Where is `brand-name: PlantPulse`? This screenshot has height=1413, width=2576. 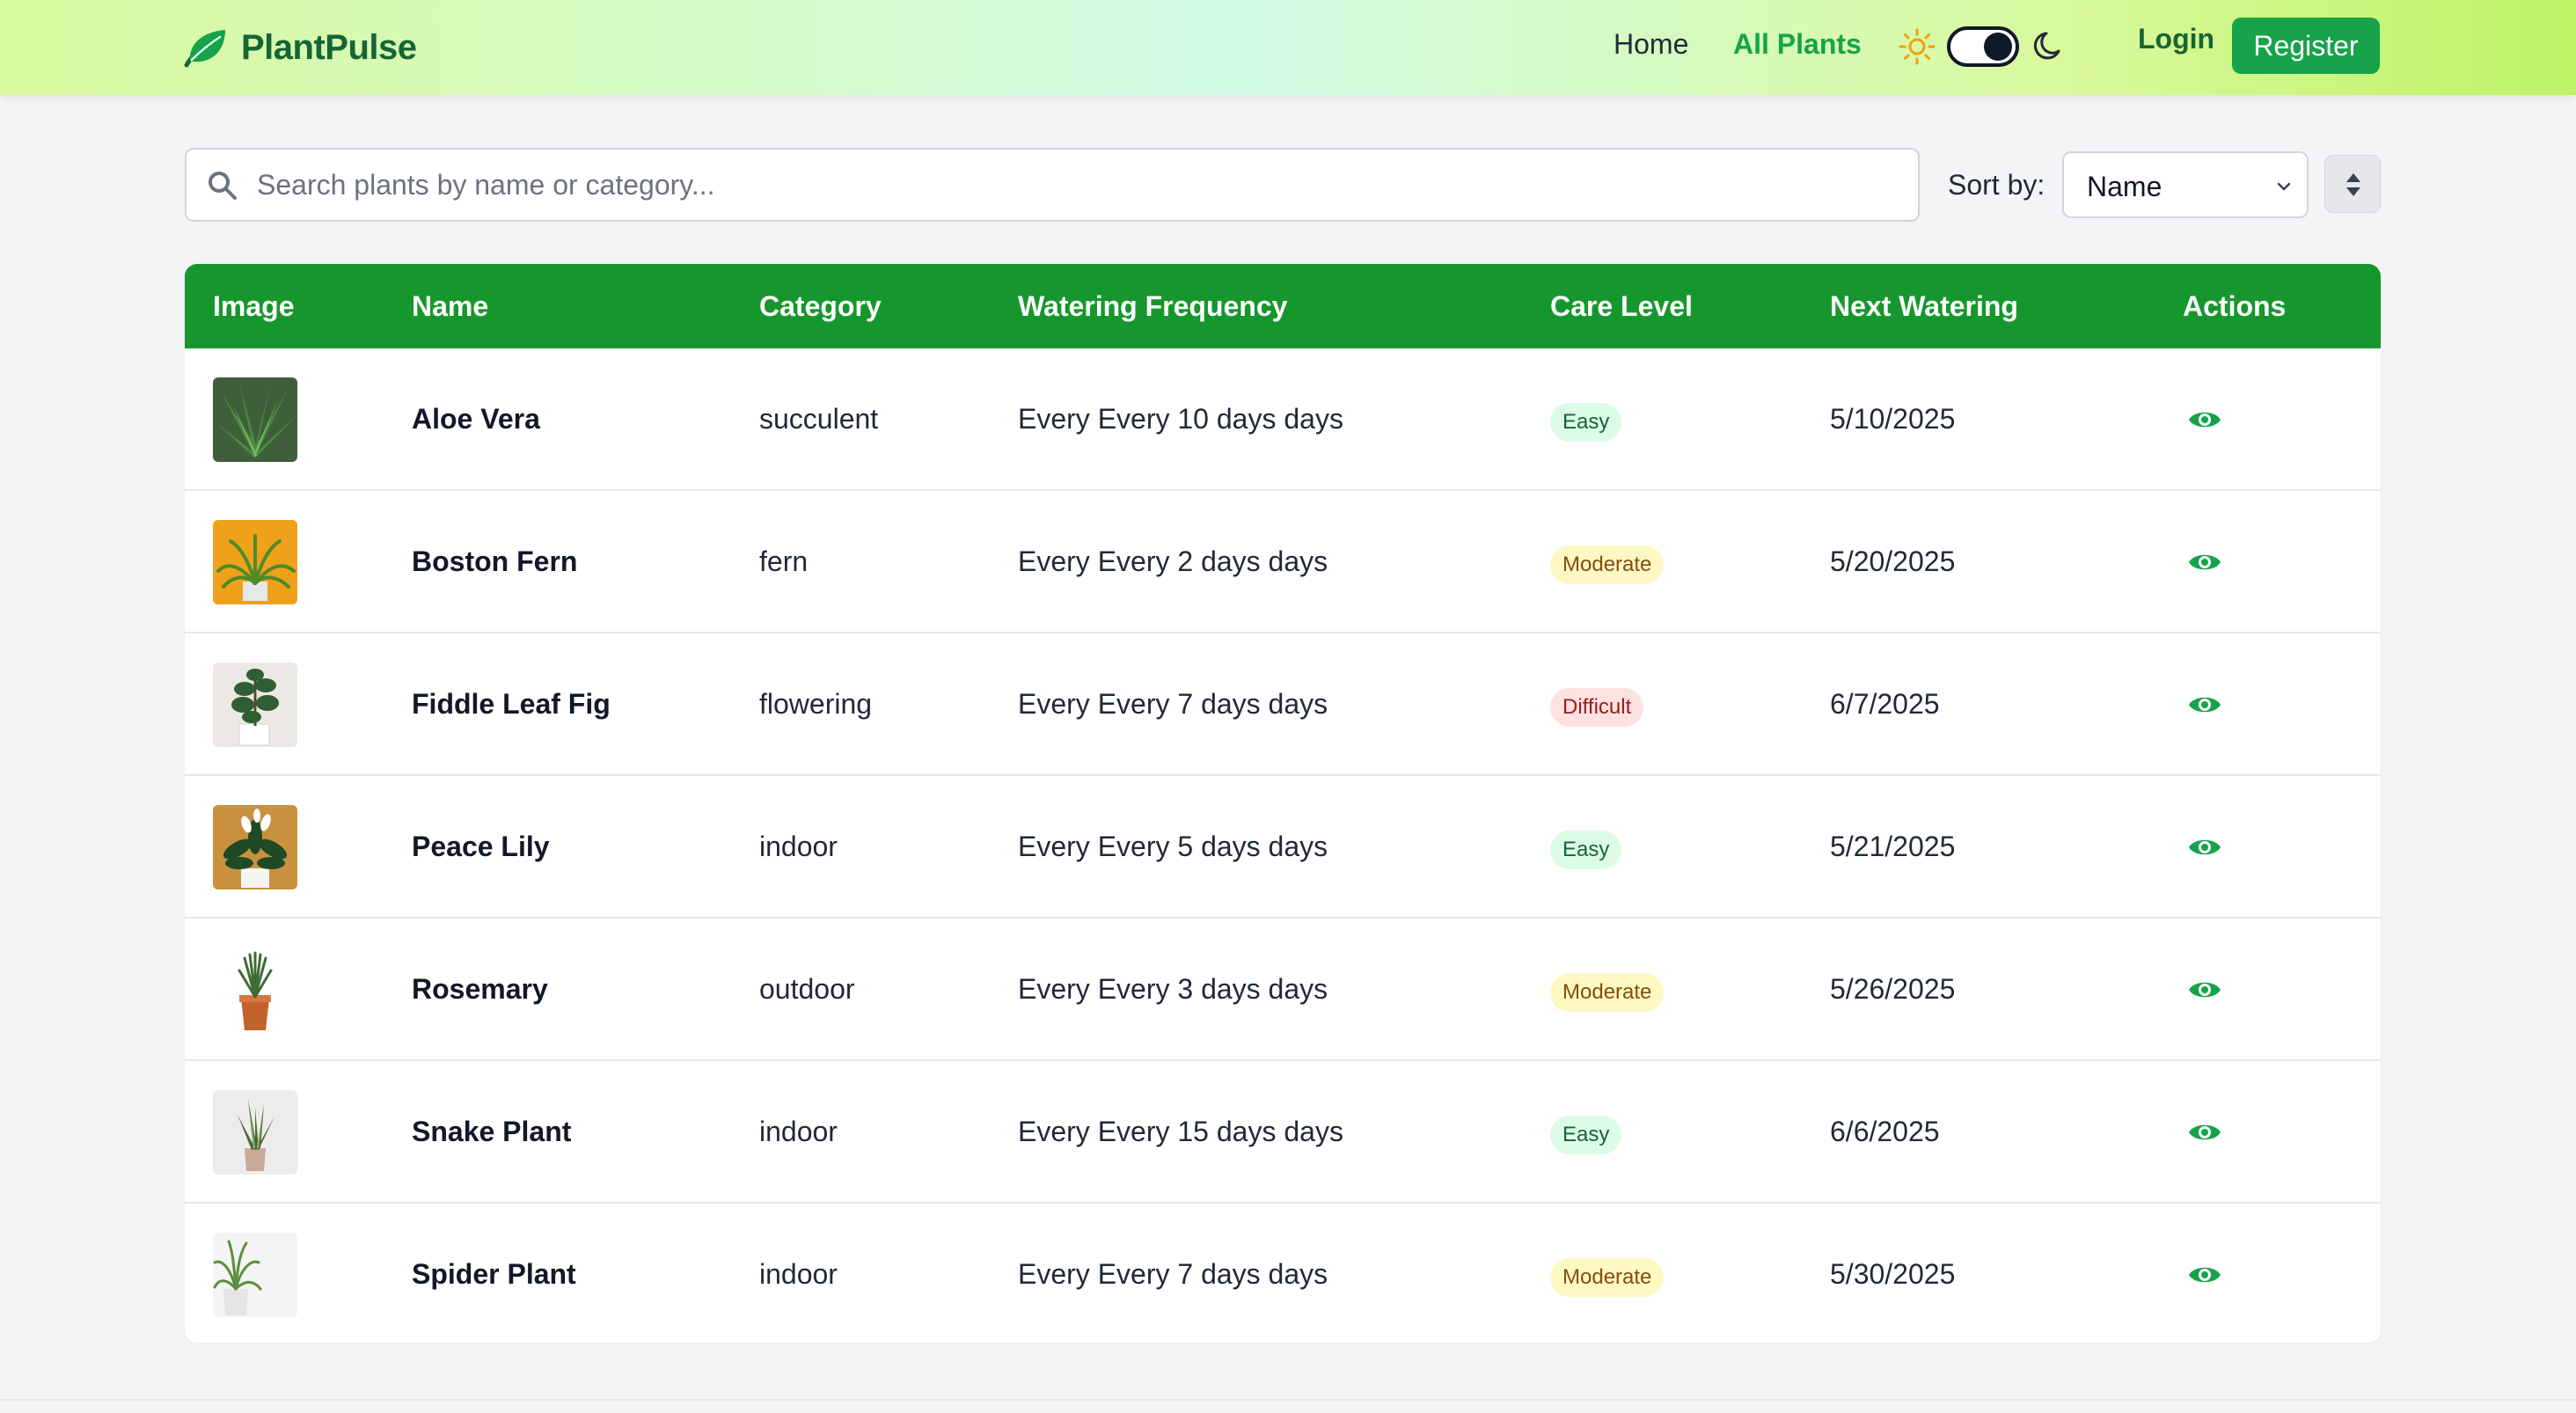
brand-name: PlantPulse is located at coordinates (329, 47).